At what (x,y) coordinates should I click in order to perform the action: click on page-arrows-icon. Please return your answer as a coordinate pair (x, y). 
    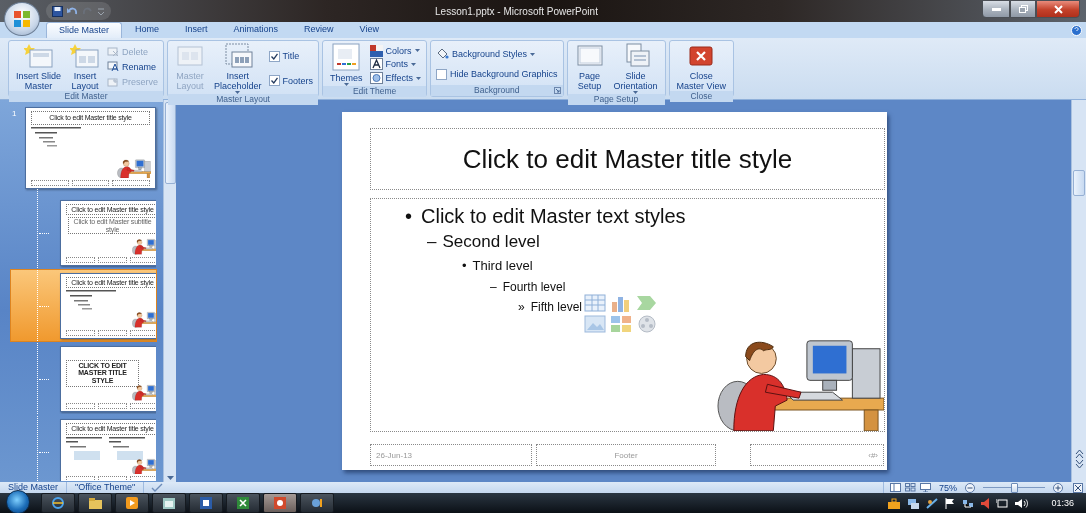
    Looking at the image, I should click on (1079, 459).